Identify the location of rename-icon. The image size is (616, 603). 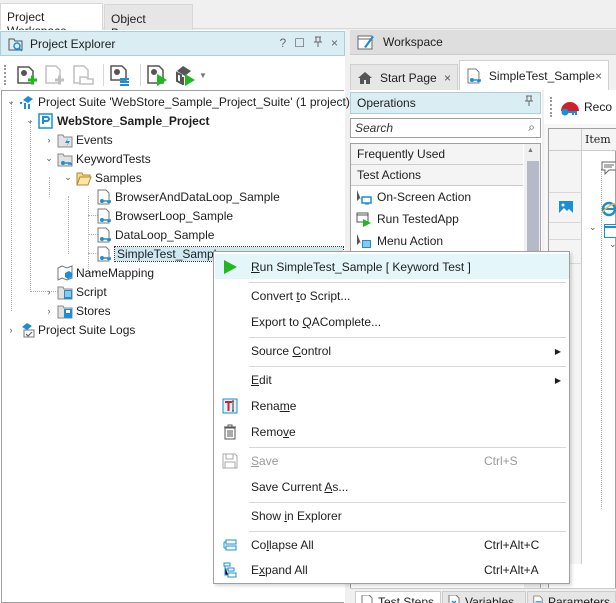
(230, 406).